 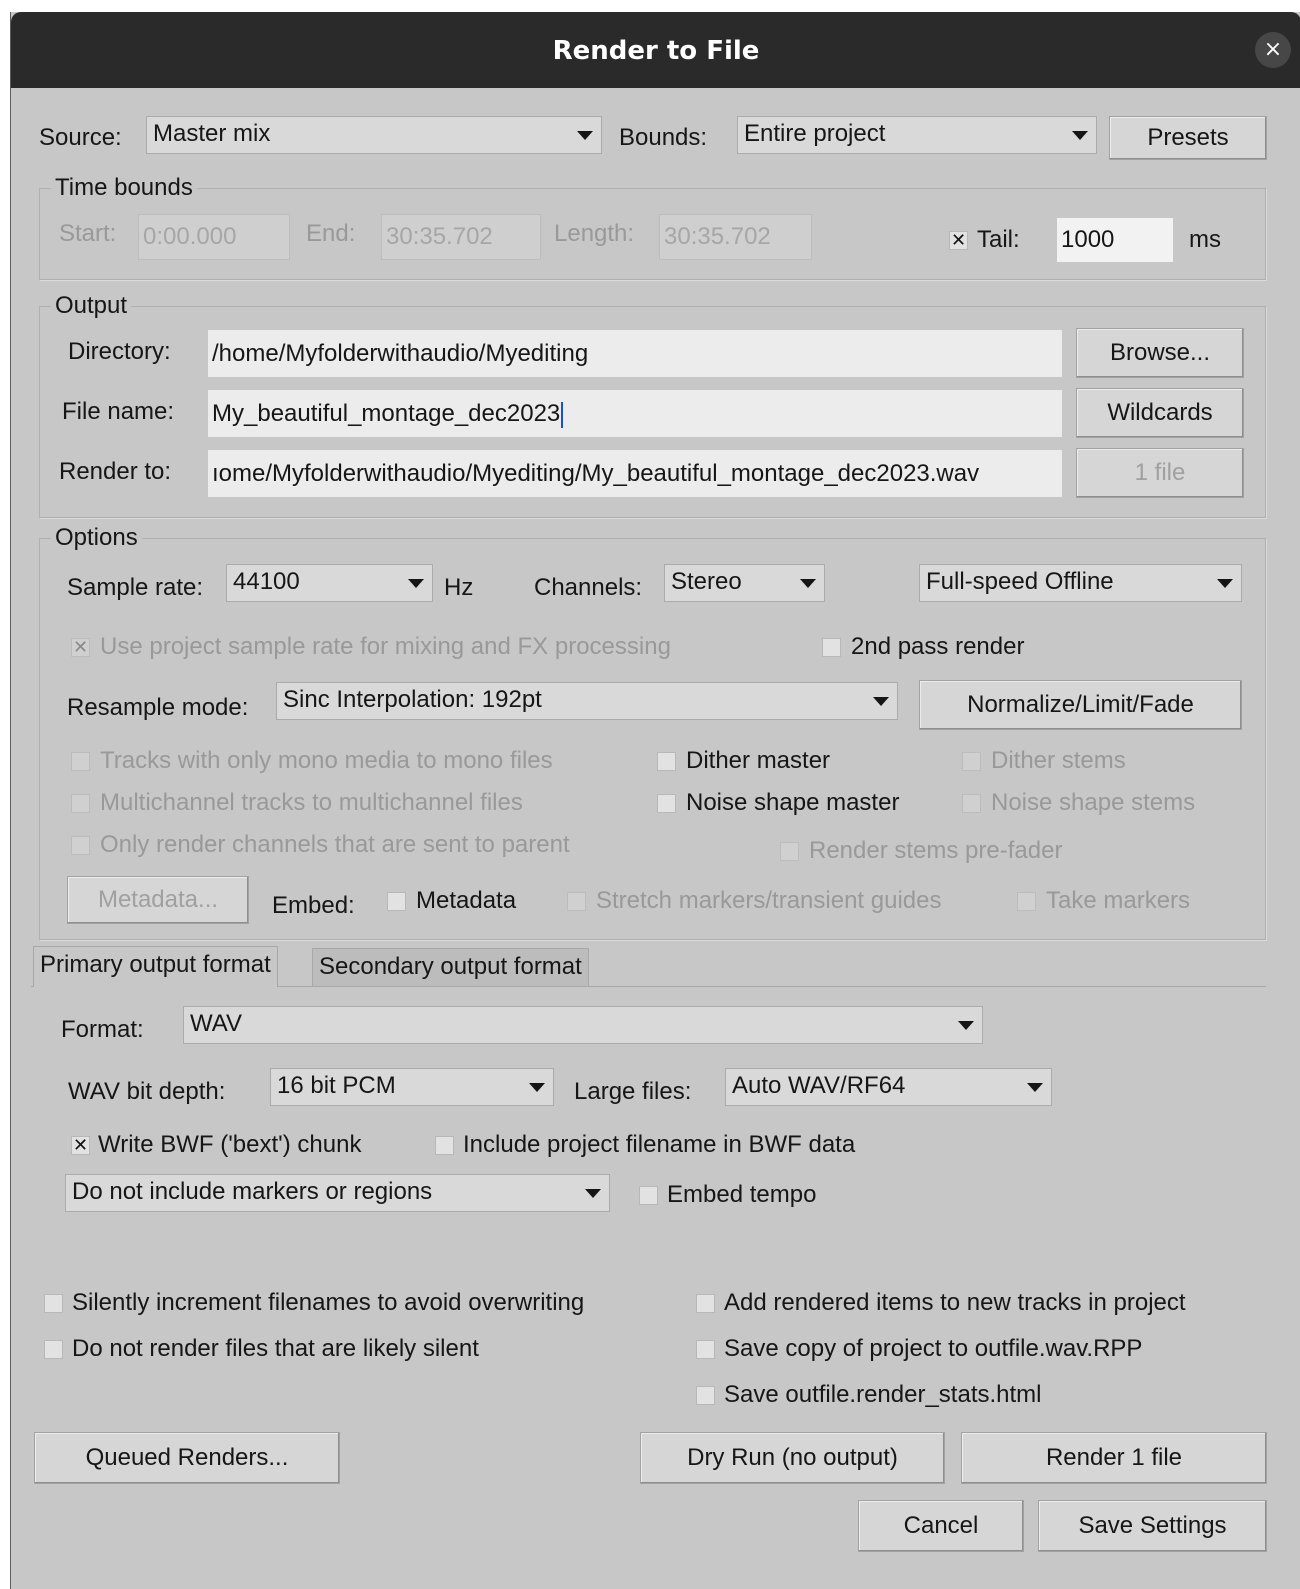 I want to click on length-field: 30:35.702, so click(x=735, y=237).